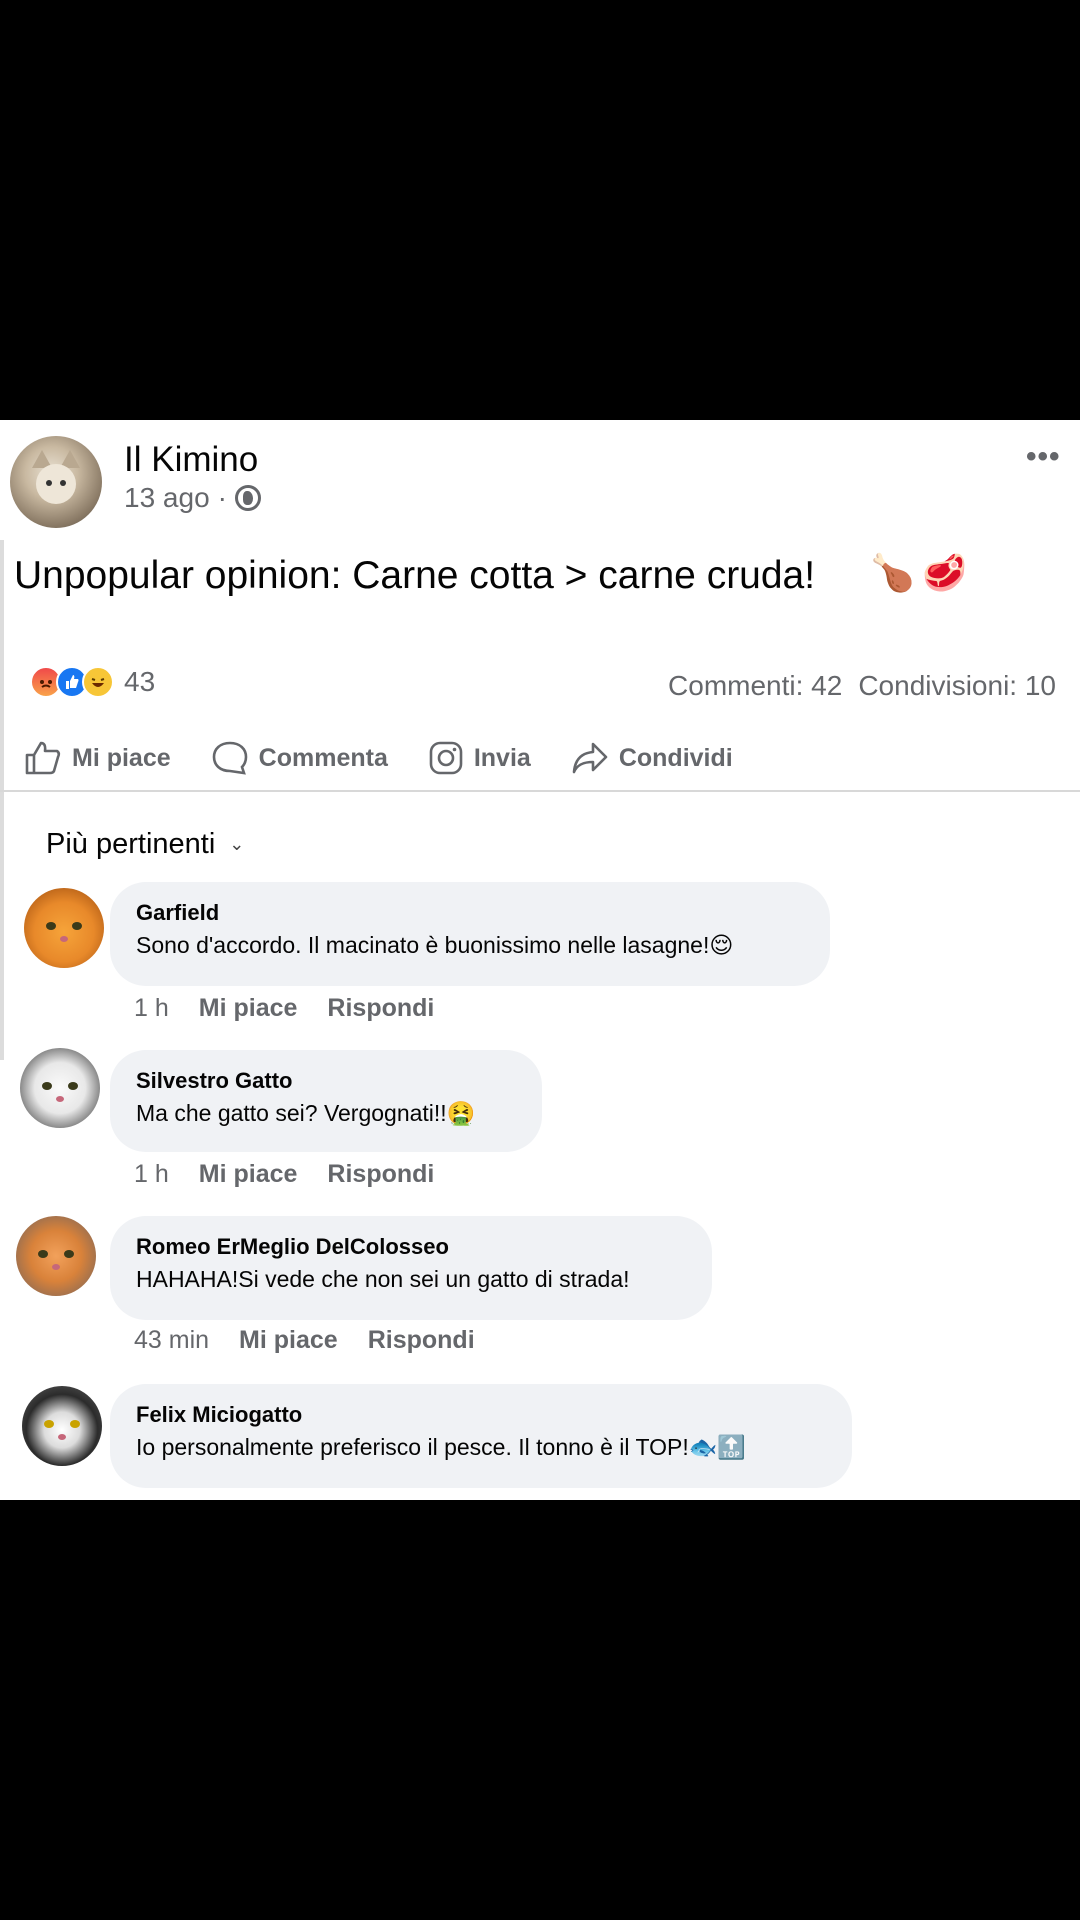  What do you see at coordinates (237, 844) in the screenshot?
I see `chevron-down-icon: ⌄` at bounding box center [237, 844].